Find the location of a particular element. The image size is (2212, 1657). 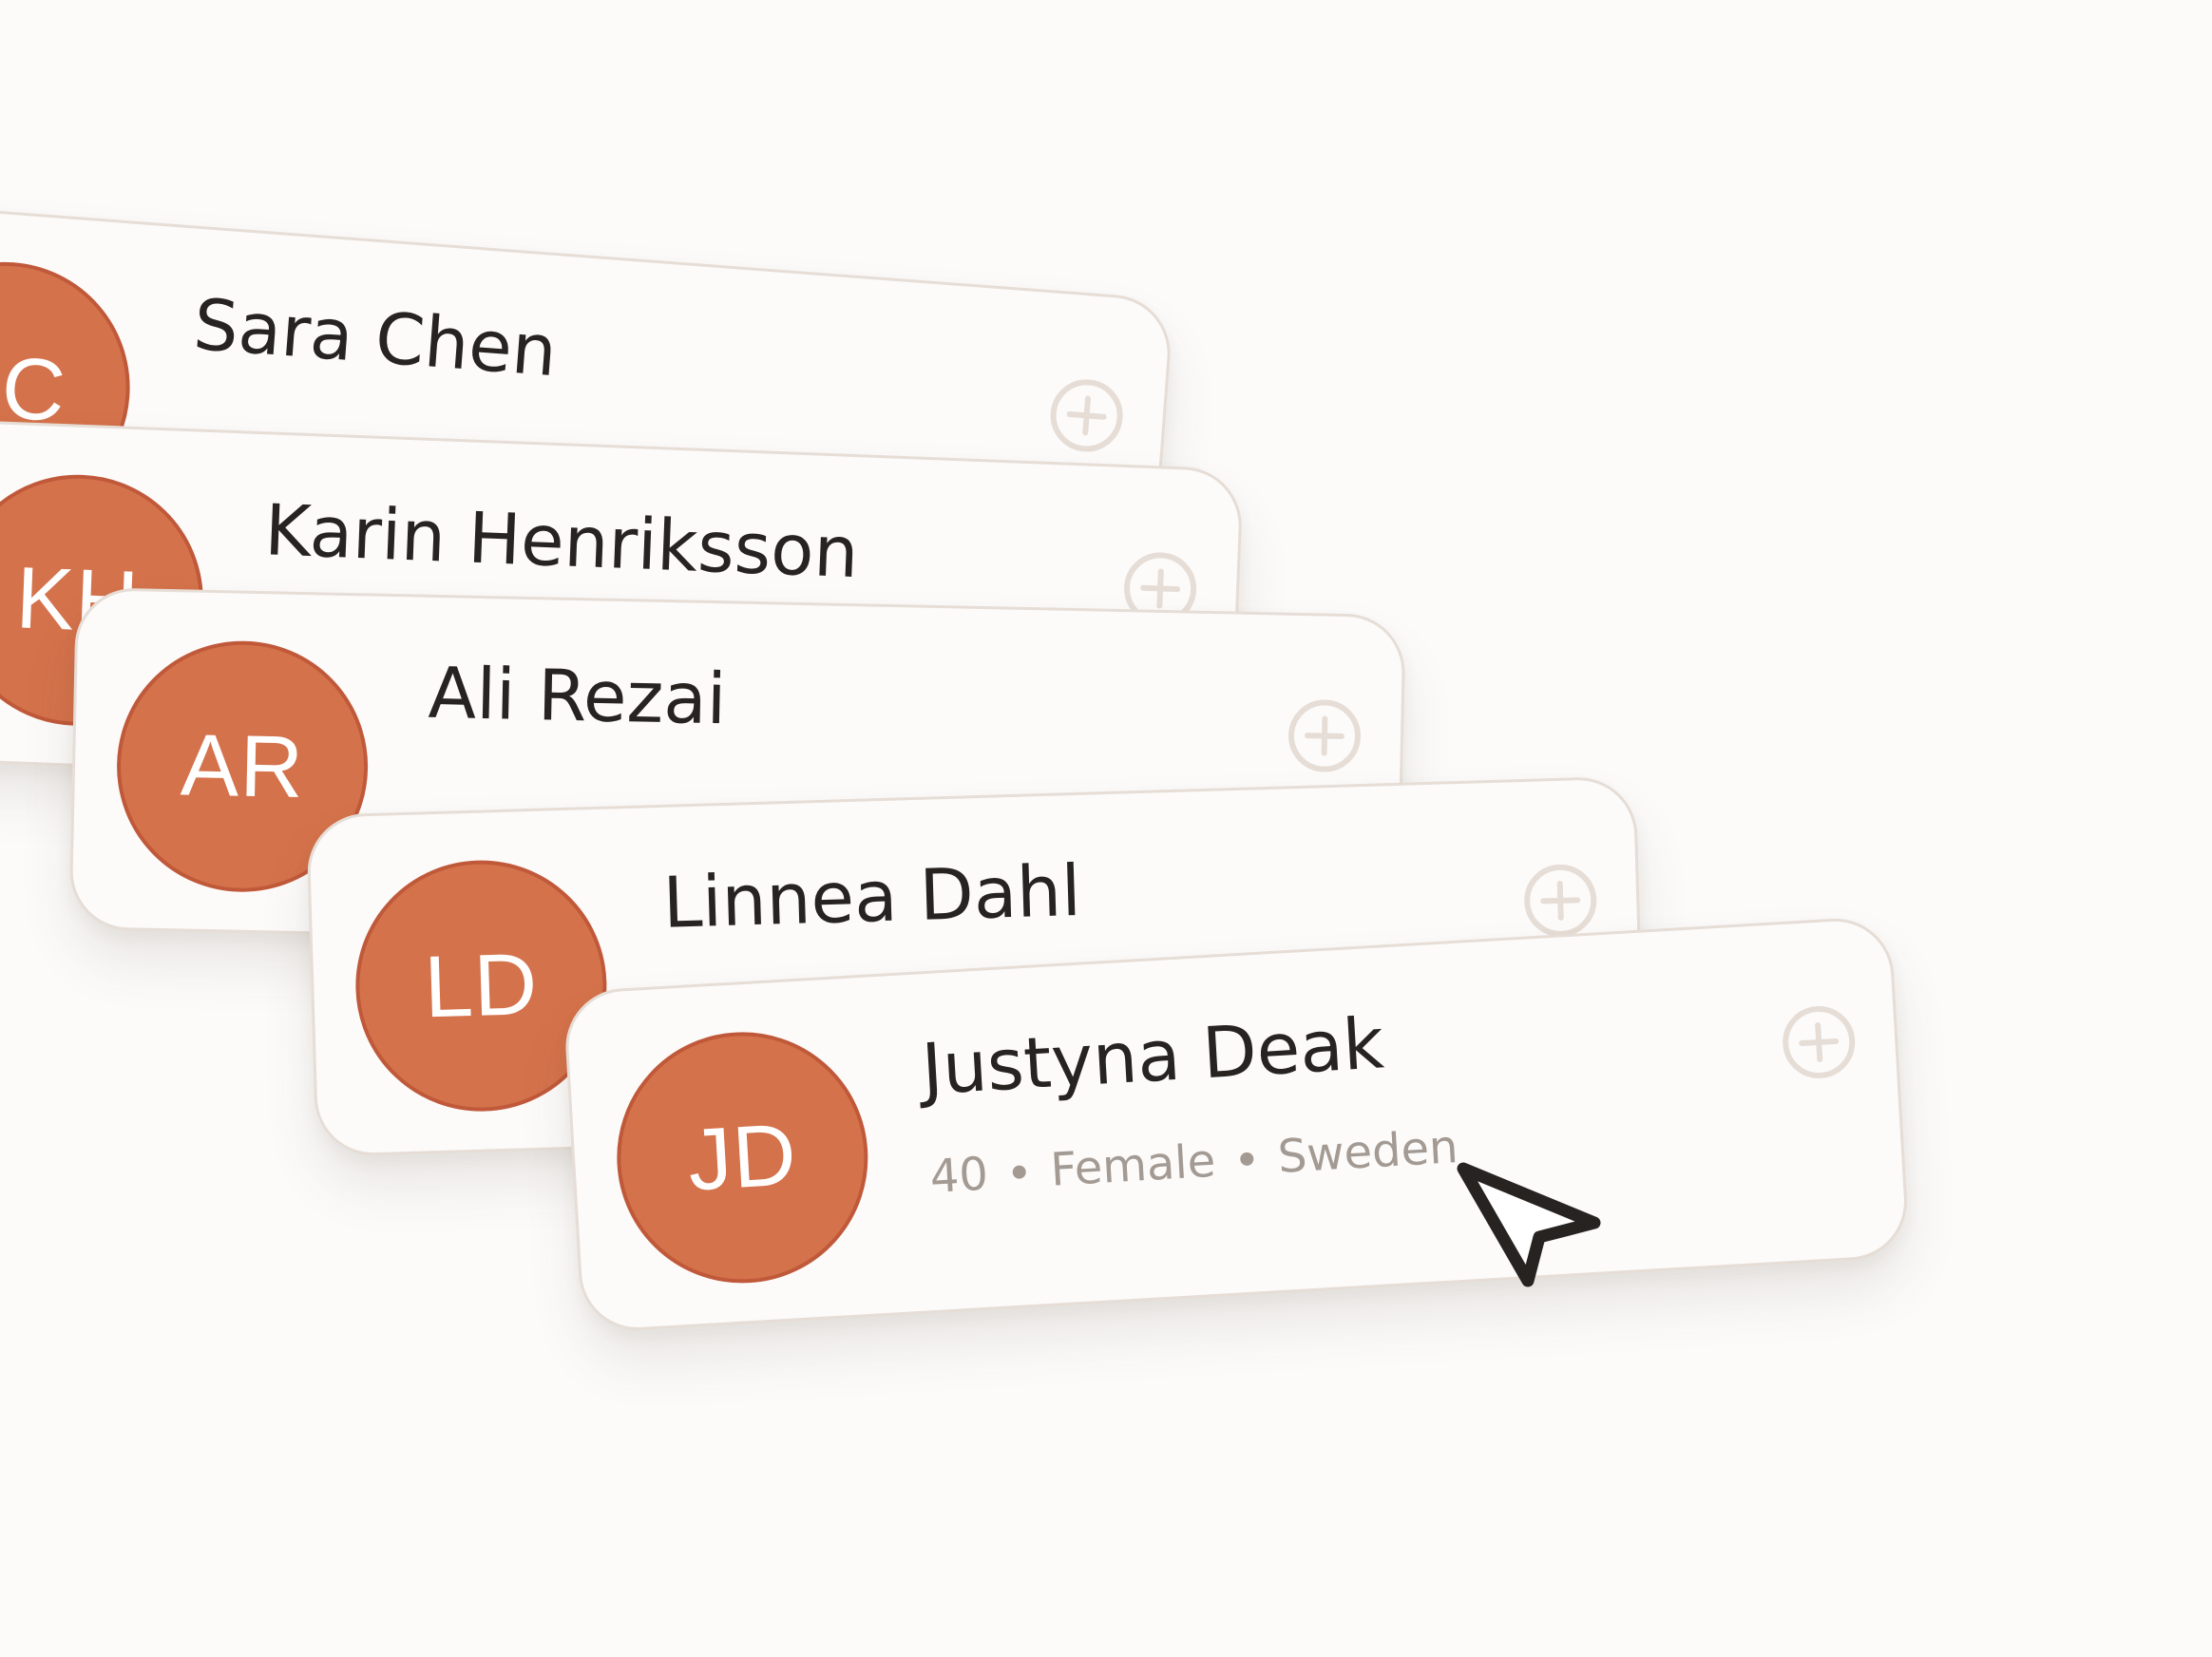

person-country: Sweden is located at coordinates (1367, 1152).